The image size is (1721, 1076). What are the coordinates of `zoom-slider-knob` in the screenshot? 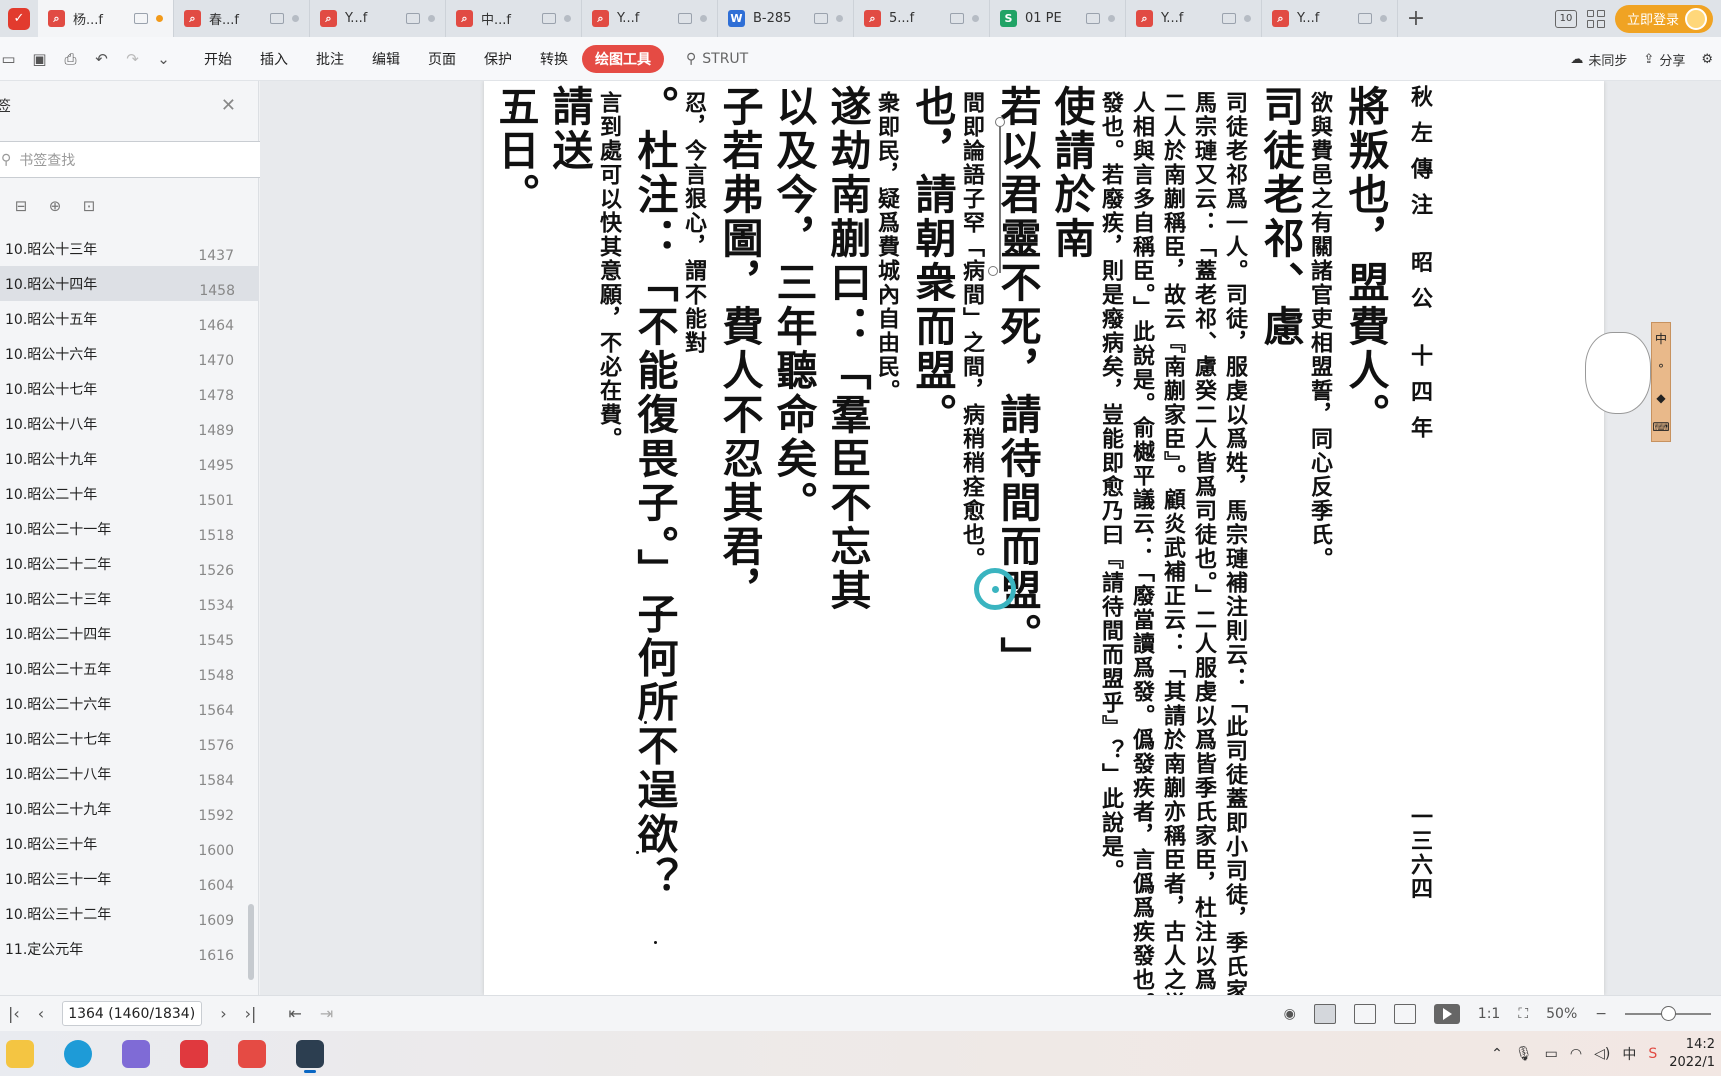 It's located at (1668, 1013).